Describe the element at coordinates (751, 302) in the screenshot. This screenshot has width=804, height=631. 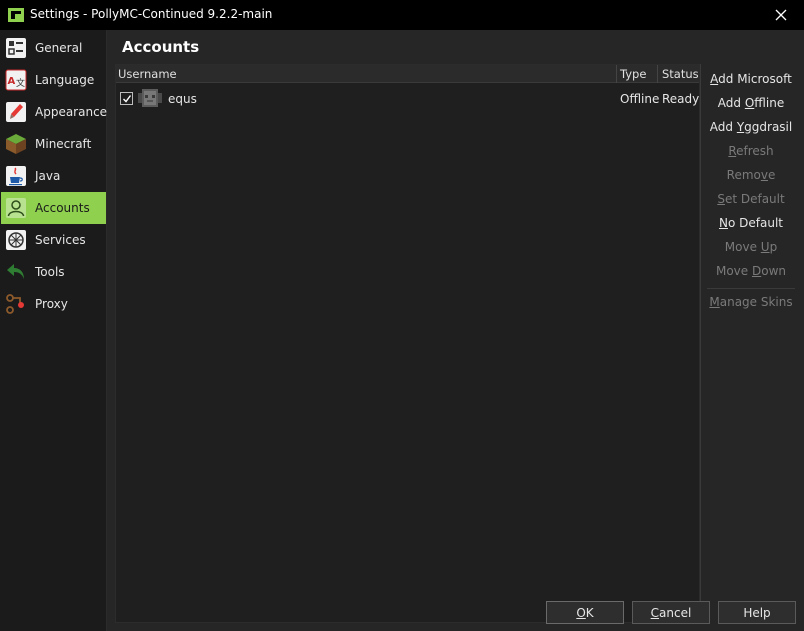
I see `manage-skins-button: Manage Skins` at that location.